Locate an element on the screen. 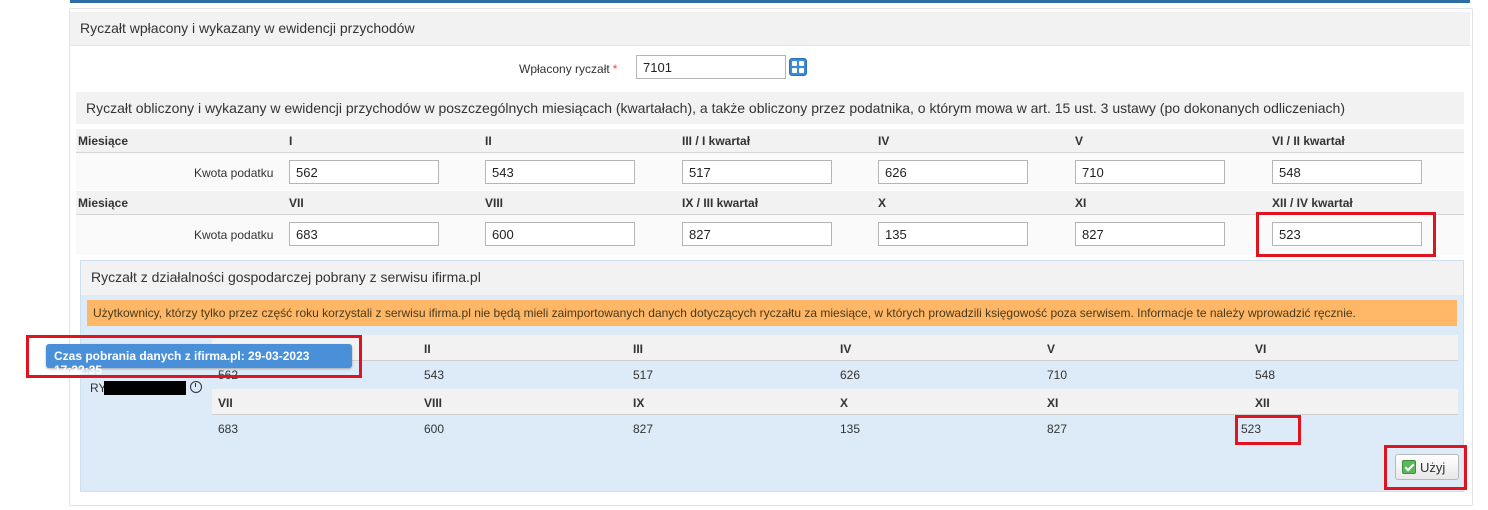 The height and width of the screenshot is (510, 1488). redacted-text is located at coordinates (145, 388).